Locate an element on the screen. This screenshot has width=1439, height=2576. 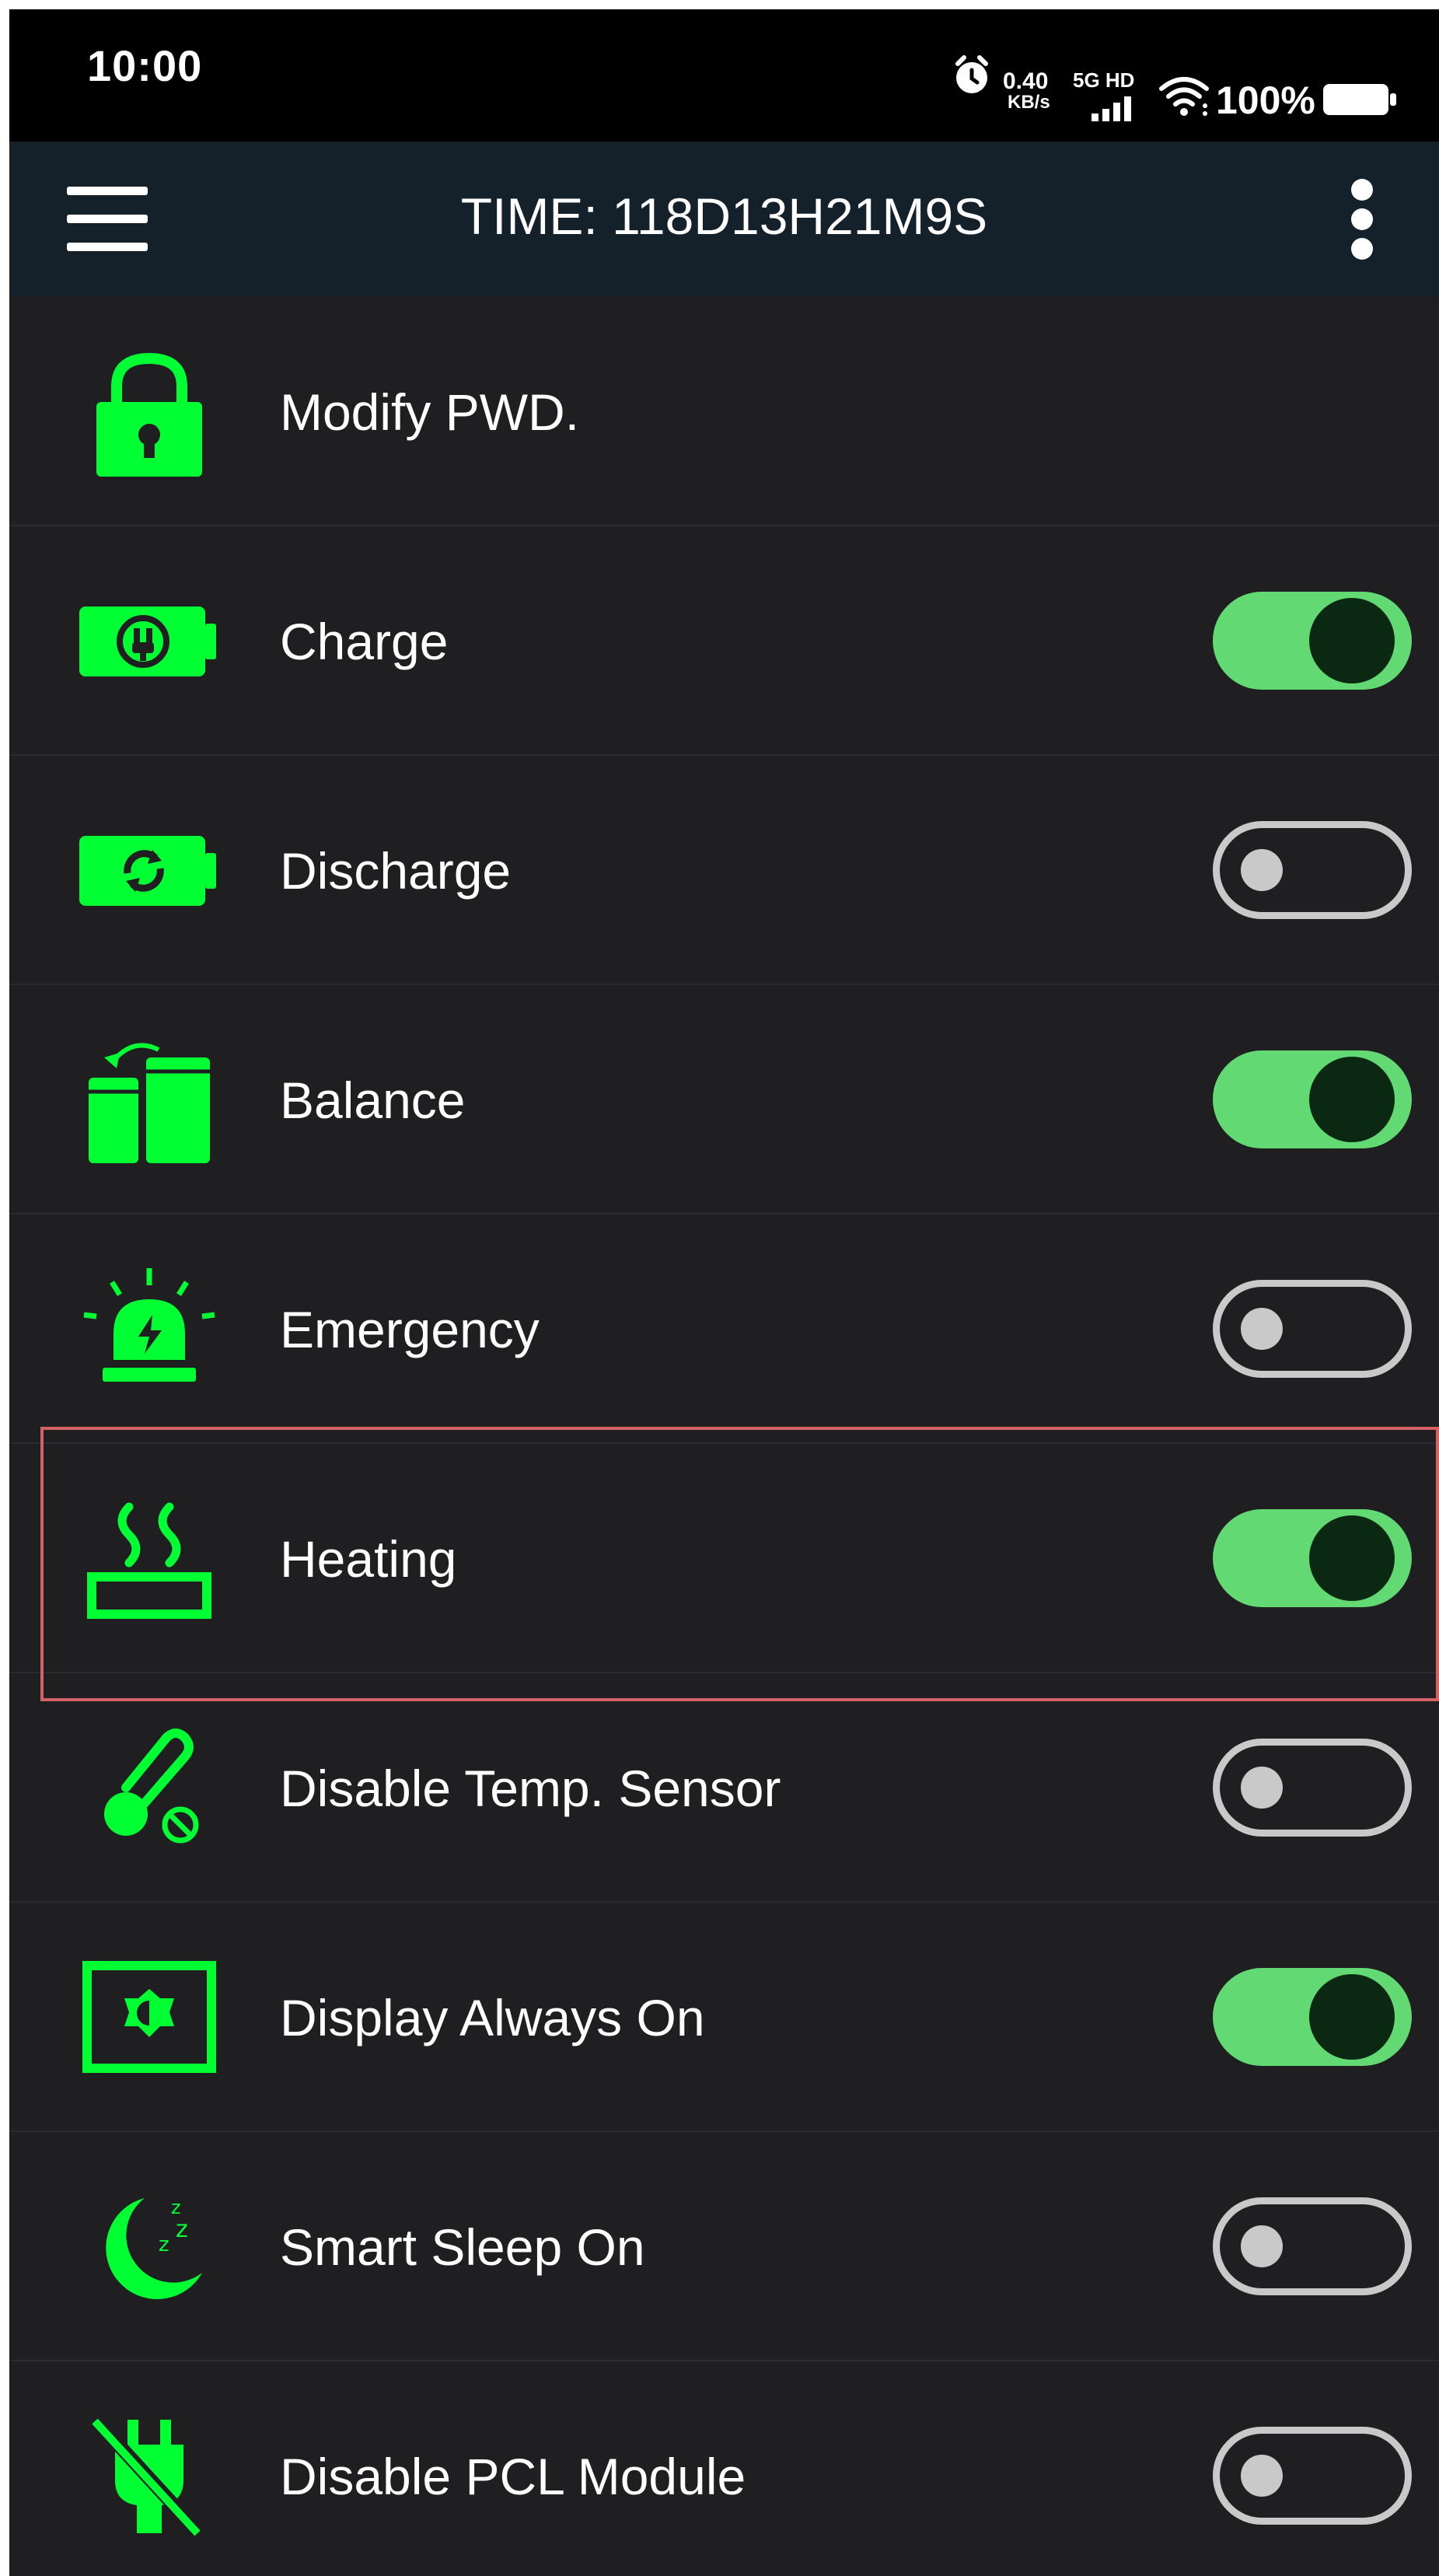
battery-charge-icon is located at coordinates (149, 641).